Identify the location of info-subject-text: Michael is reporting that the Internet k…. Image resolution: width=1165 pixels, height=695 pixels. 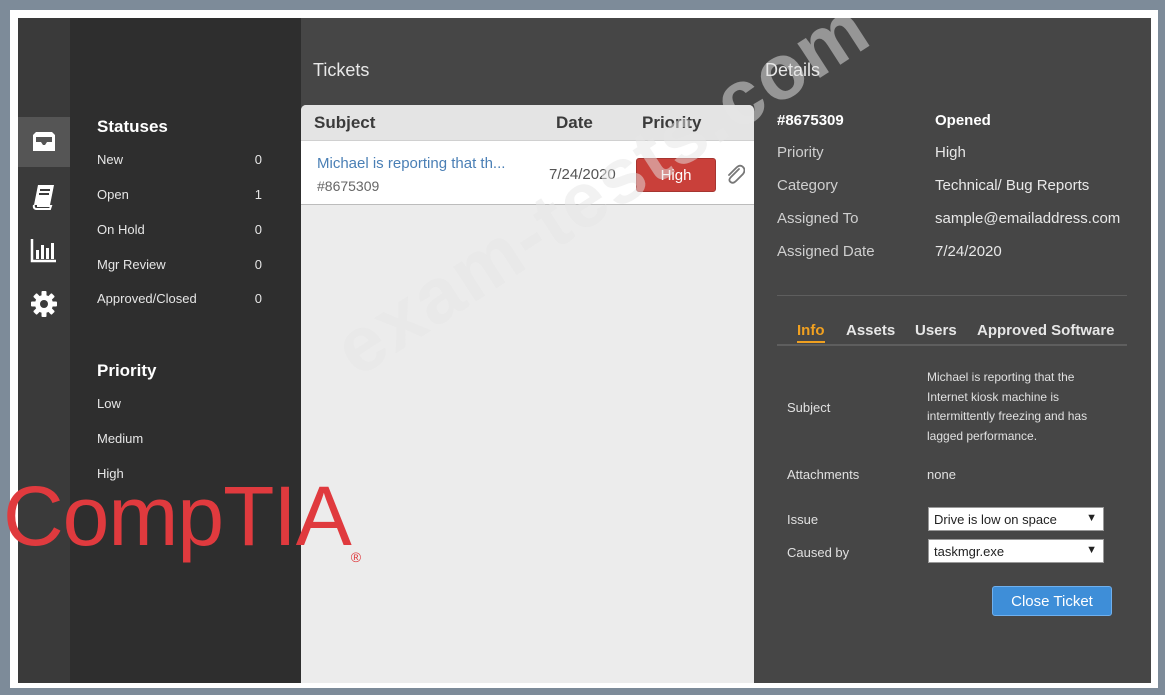
(1007, 406).